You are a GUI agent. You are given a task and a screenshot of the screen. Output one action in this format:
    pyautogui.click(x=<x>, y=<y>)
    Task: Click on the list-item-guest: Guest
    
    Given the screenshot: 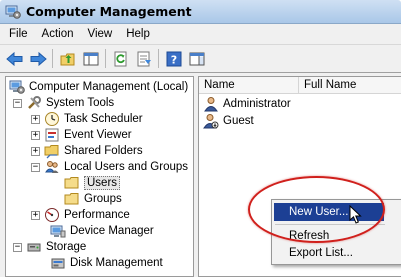 What is the action you would take?
    pyautogui.click(x=228, y=120)
    